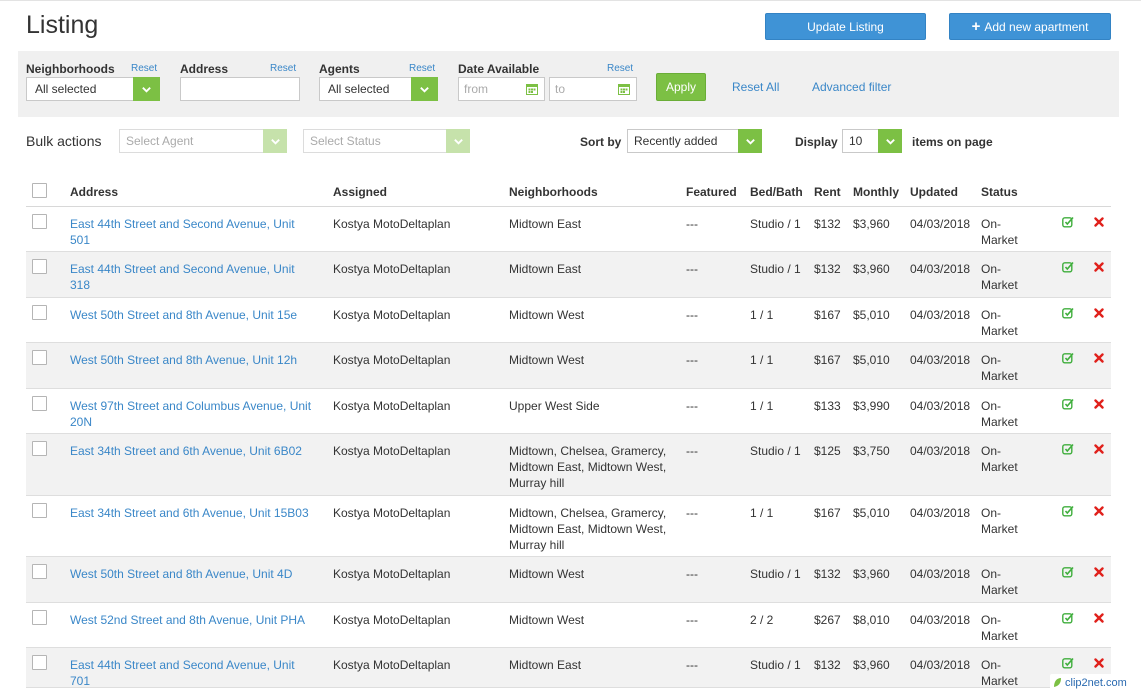 The height and width of the screenshot is (692, 1141). Describe the element at coordinates (545, 269) in the screenshot. I see `neighborhoods-cell: Midtown East` at that location.